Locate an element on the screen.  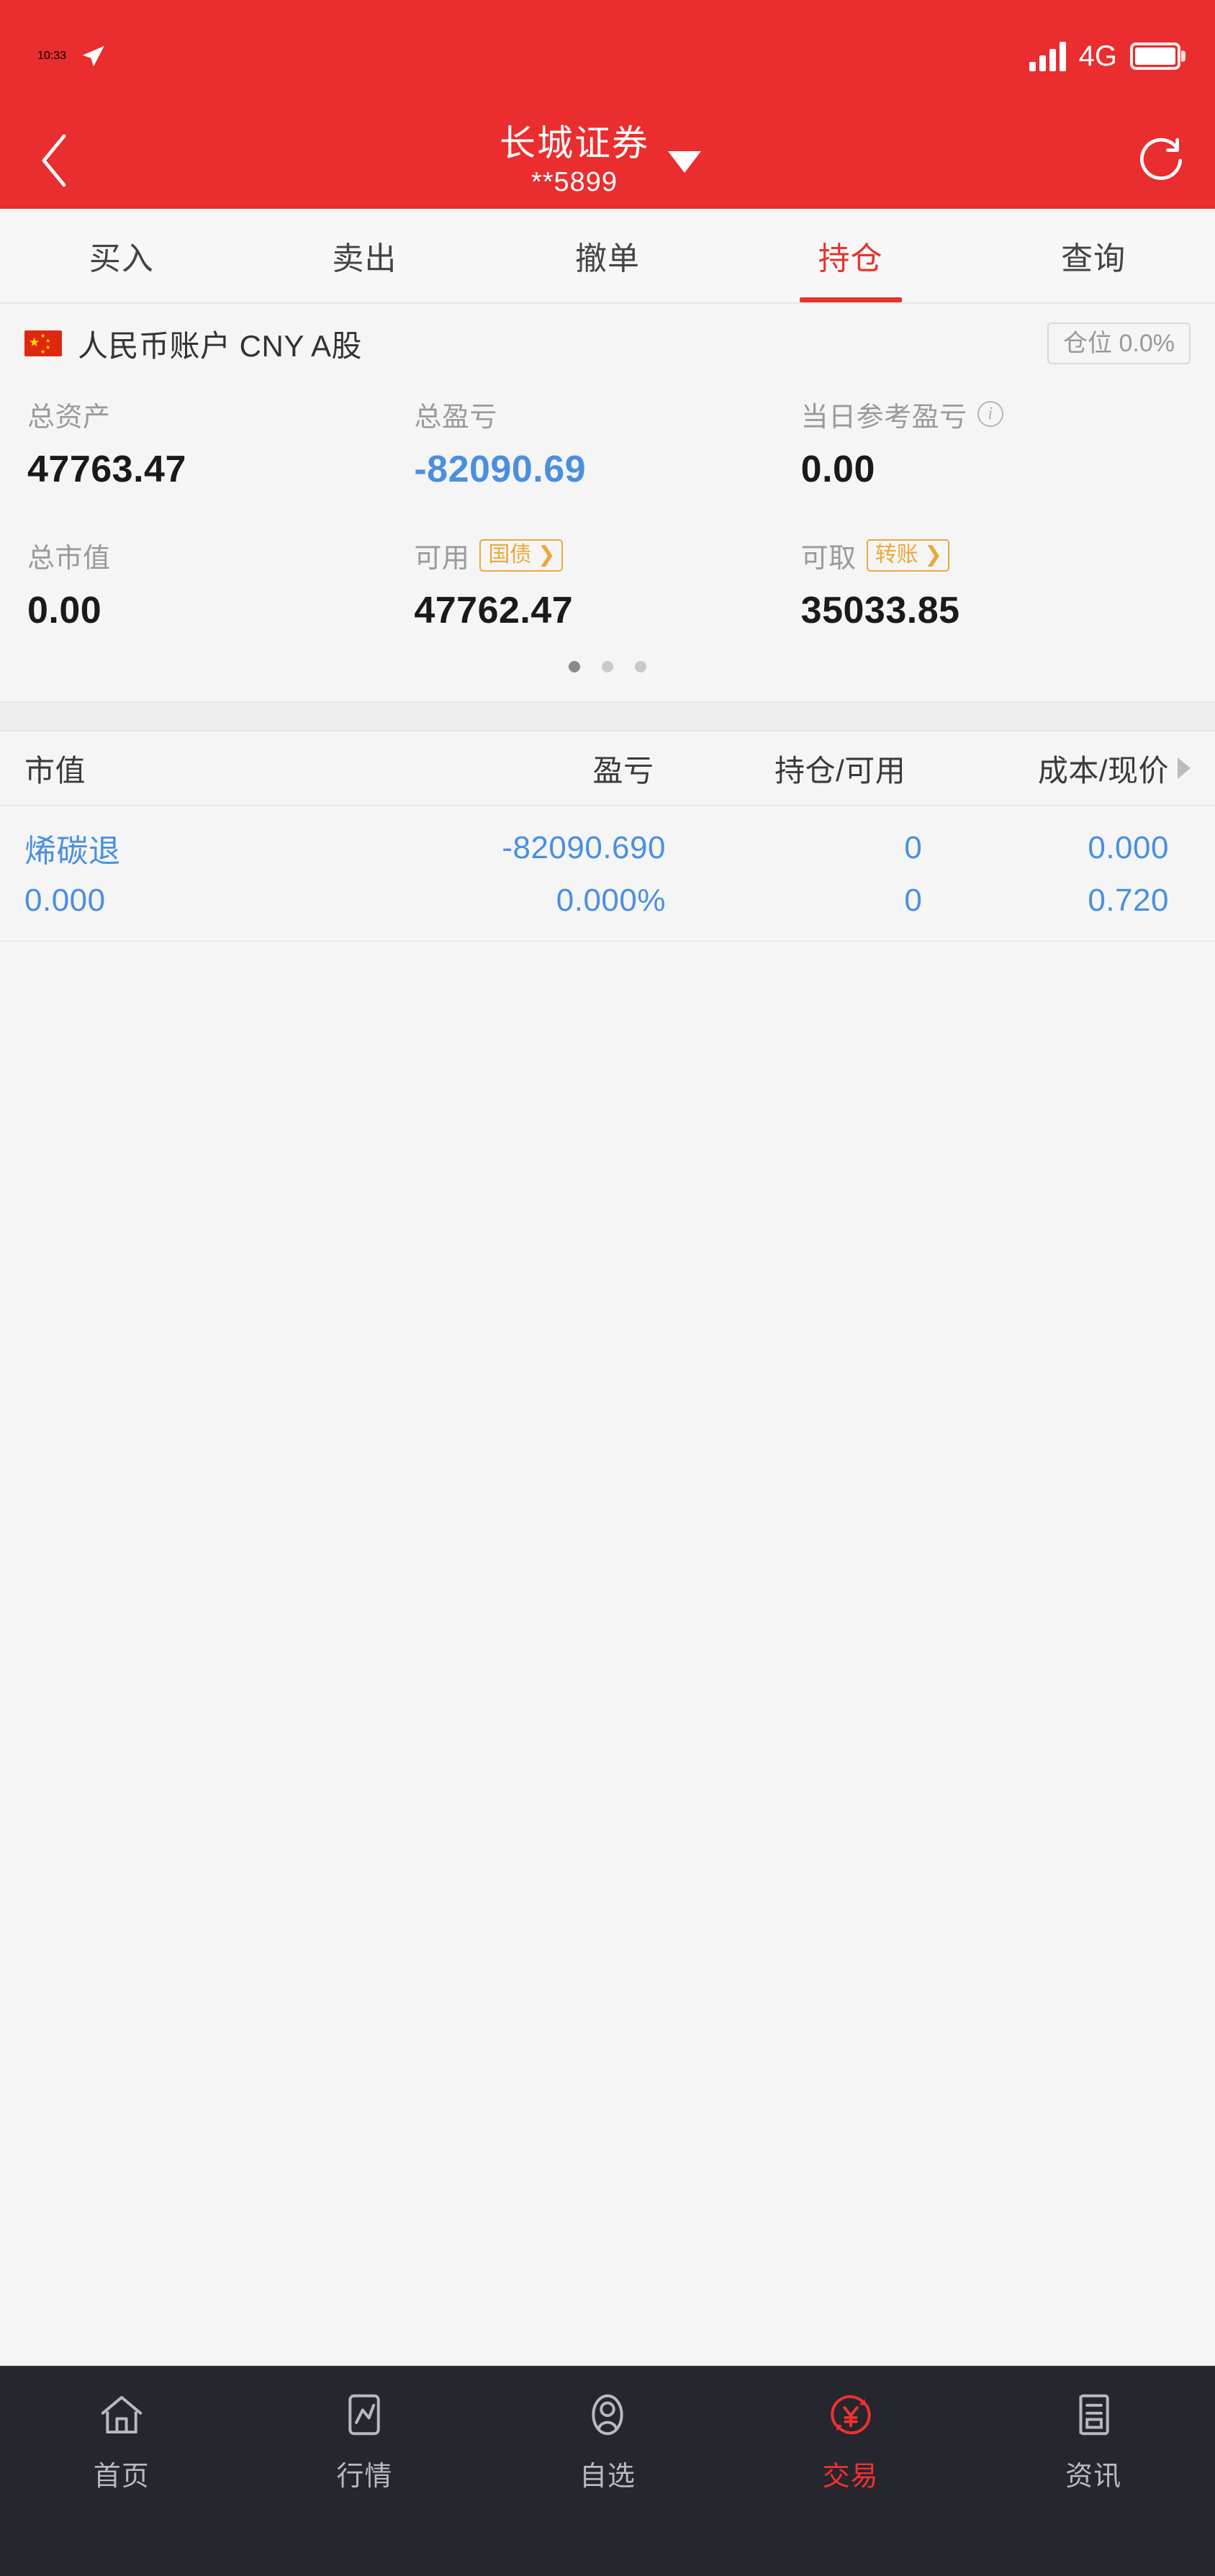
summary-value: 47762.47 is located at coordinates (494, 610).